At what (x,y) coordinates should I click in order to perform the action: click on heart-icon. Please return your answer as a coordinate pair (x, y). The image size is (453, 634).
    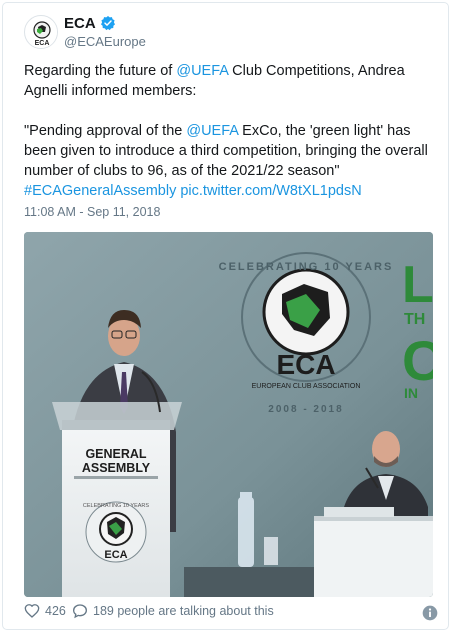
    Looking at the image, I should click on (32, 611).